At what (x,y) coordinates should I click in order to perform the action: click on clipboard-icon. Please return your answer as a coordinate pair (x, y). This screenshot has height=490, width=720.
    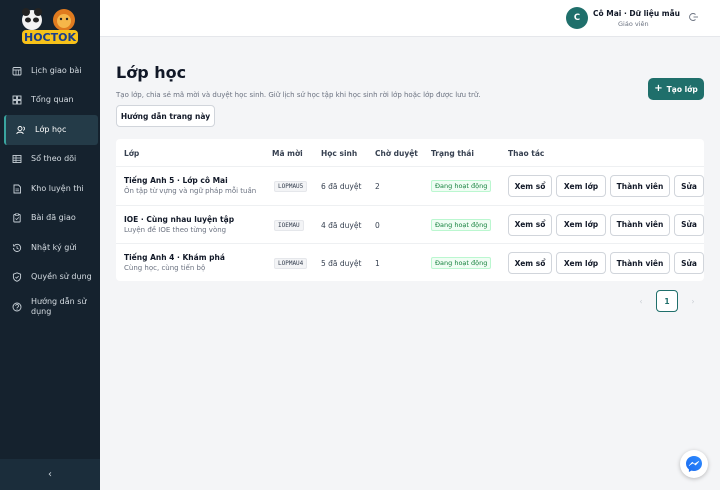
    Looking at the image, I should click on (17, 218).